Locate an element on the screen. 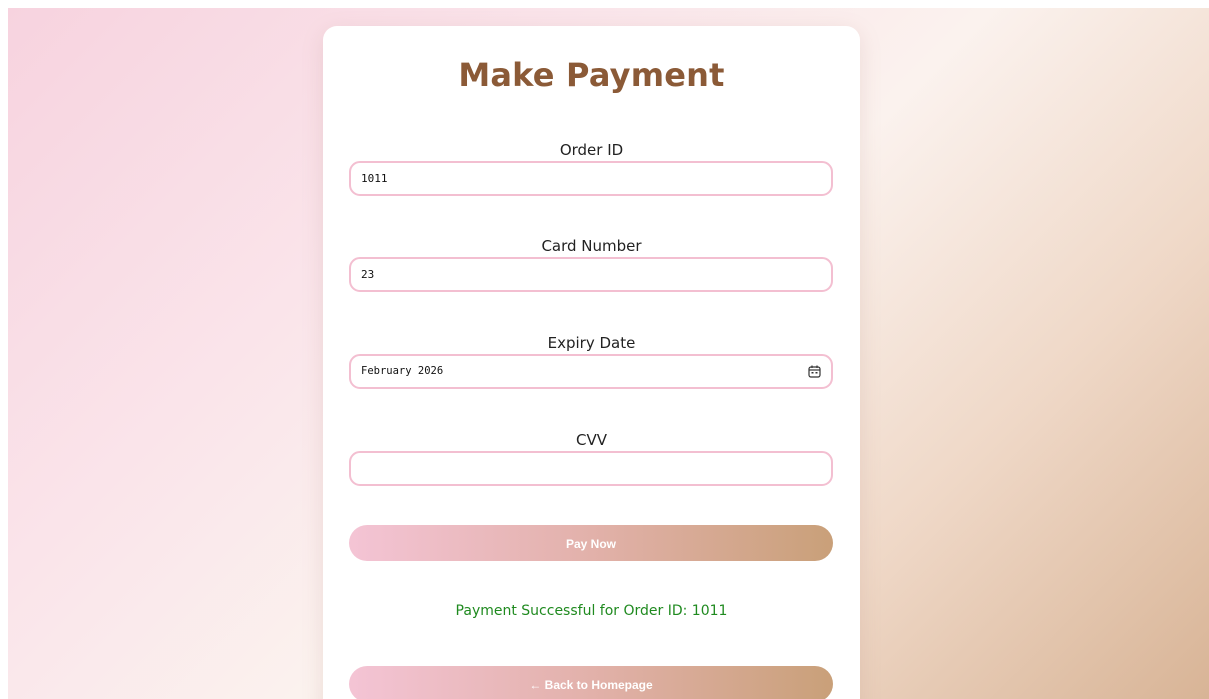  page-title: Make Payment is located at coordinates (591, 75).